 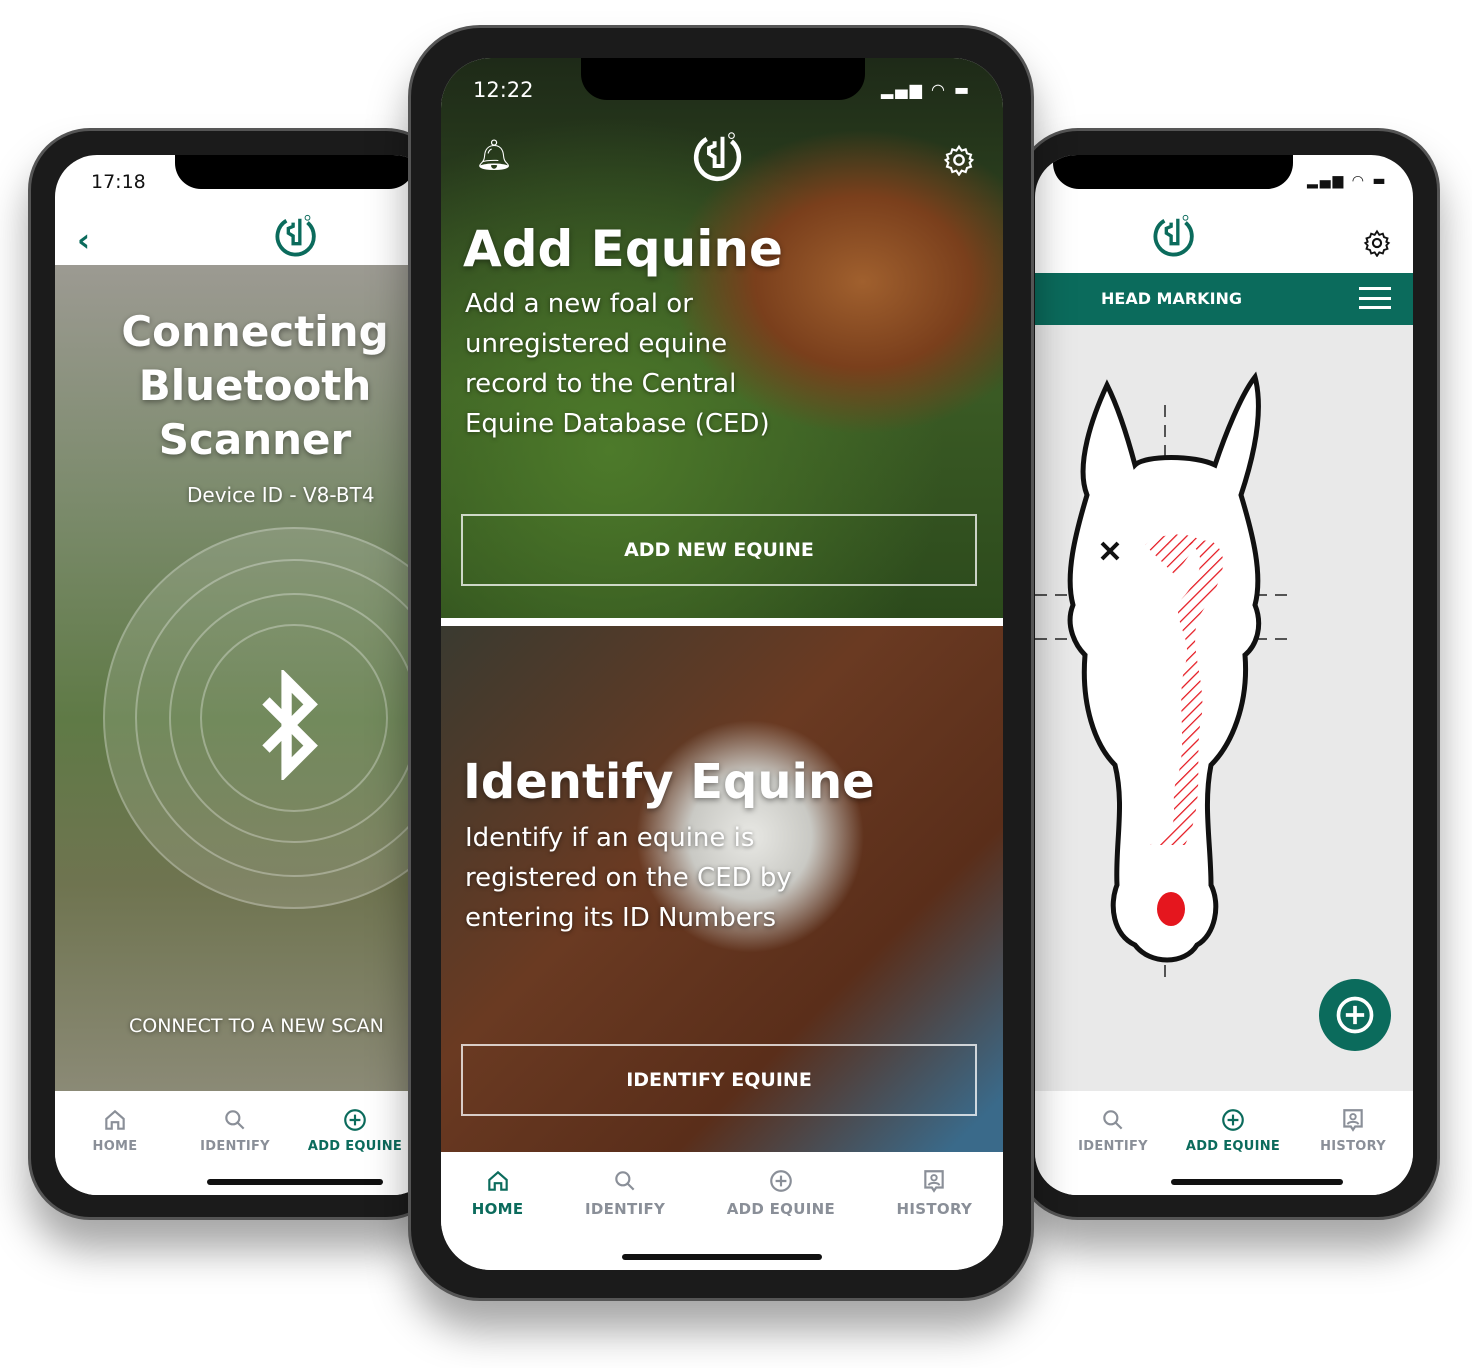 What do you see at coordinates (617, 424) in the screenshot?
I see `desc-line: Equine Database (CED)` at bounding box center [617, 424].